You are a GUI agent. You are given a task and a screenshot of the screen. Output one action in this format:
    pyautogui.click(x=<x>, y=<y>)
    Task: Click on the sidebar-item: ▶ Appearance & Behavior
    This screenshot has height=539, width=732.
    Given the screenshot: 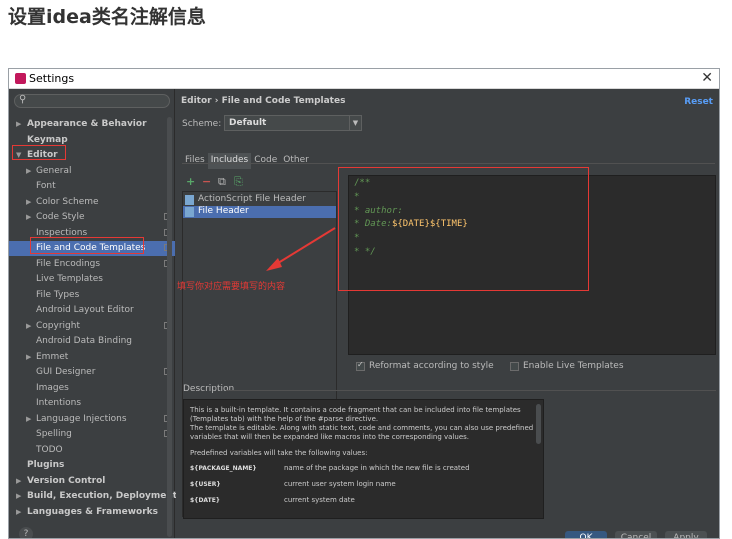 What is the action you would take?
    pyautogui.click(x=92, y=124)
    